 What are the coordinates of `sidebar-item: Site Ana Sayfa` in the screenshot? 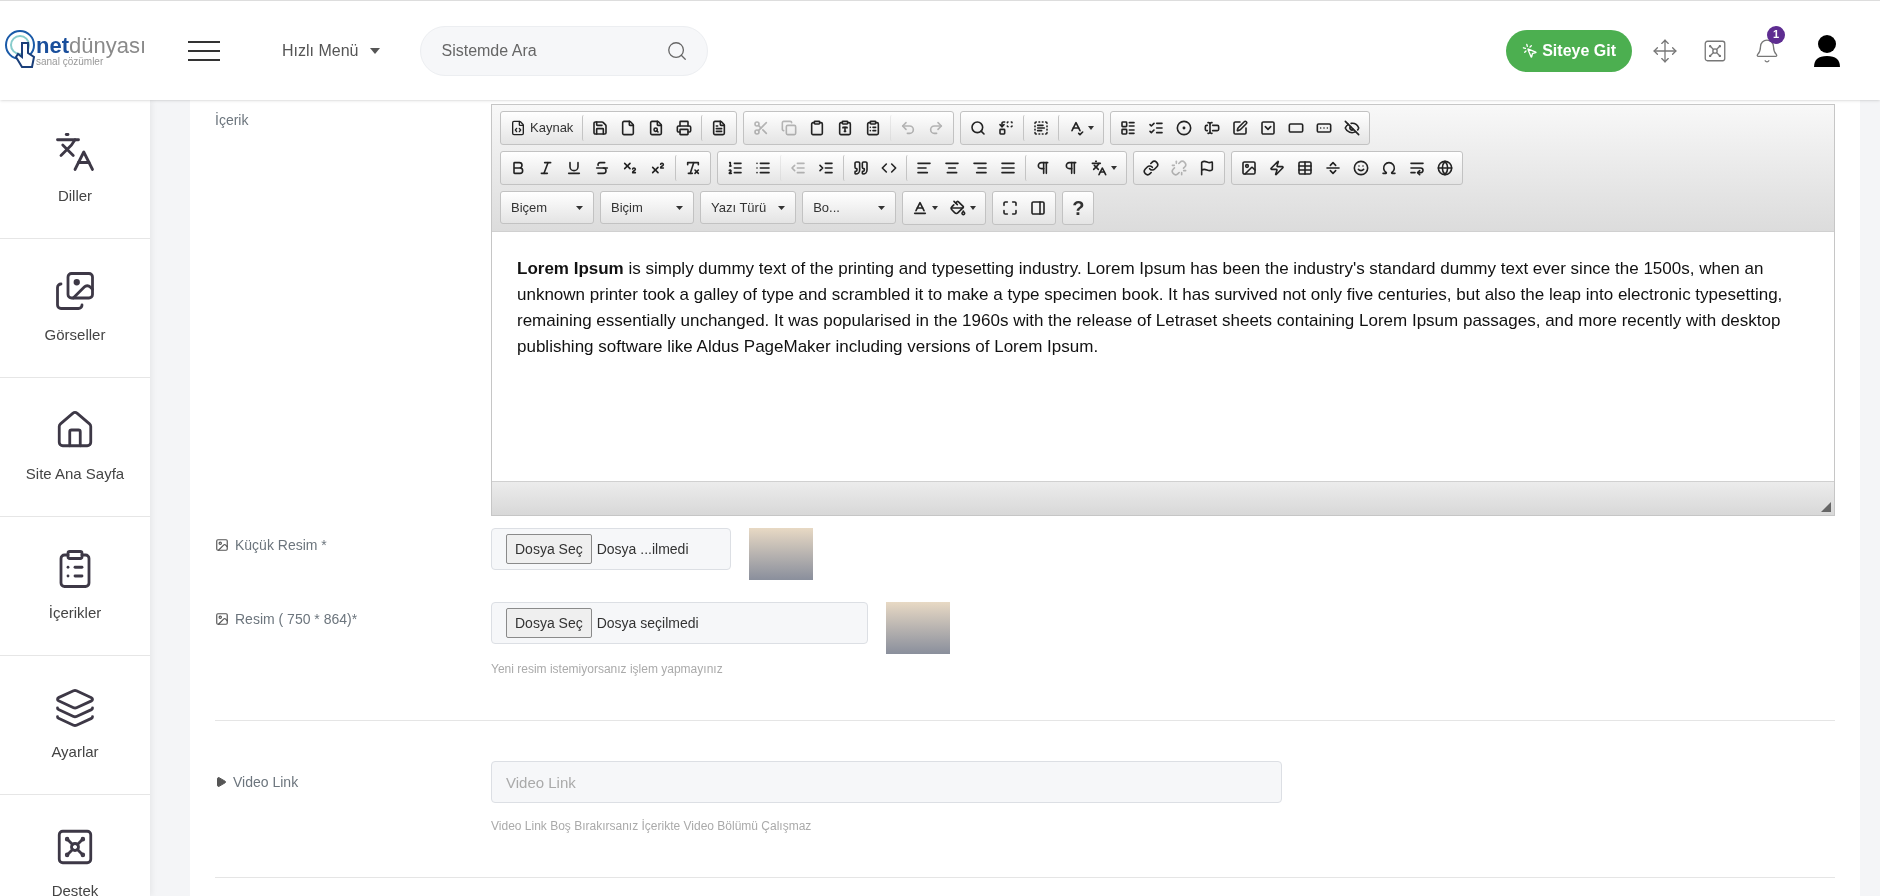 It's located at (75, 447).